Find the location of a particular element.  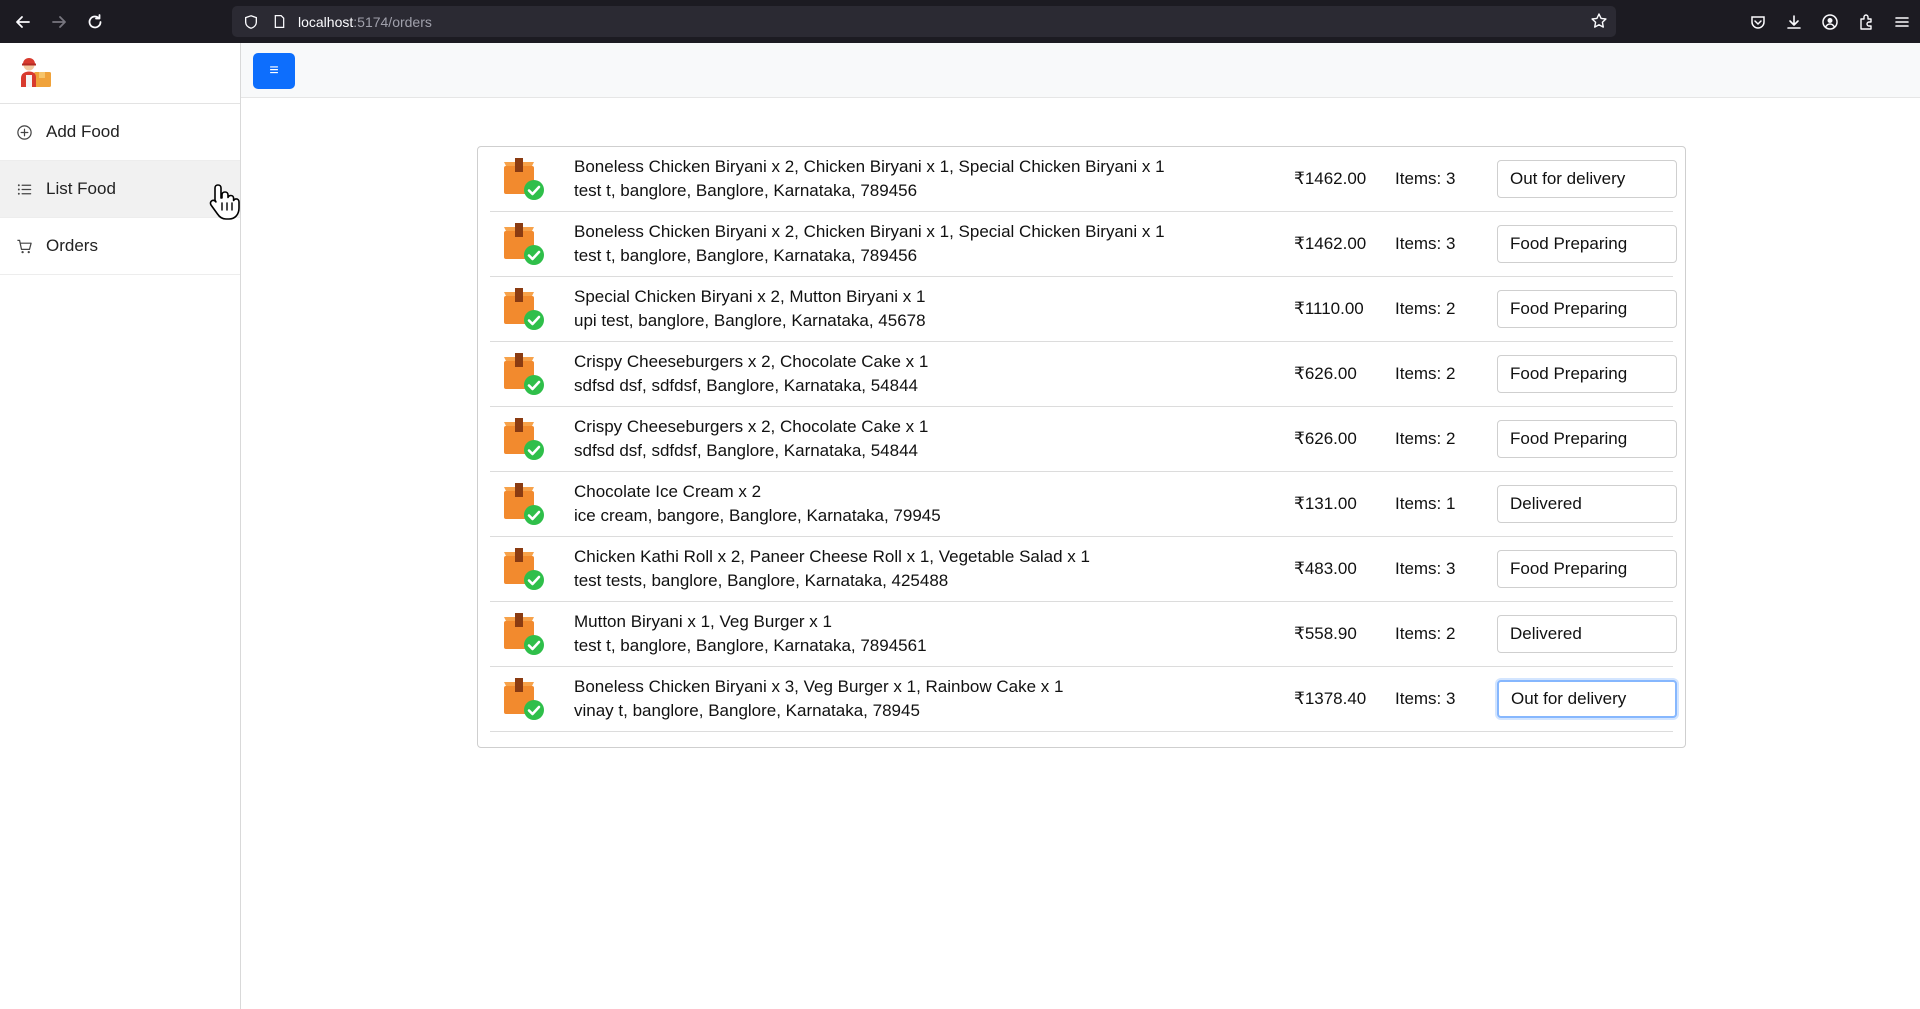

menu-icon: ≡ is located at coordinates (274, 70).